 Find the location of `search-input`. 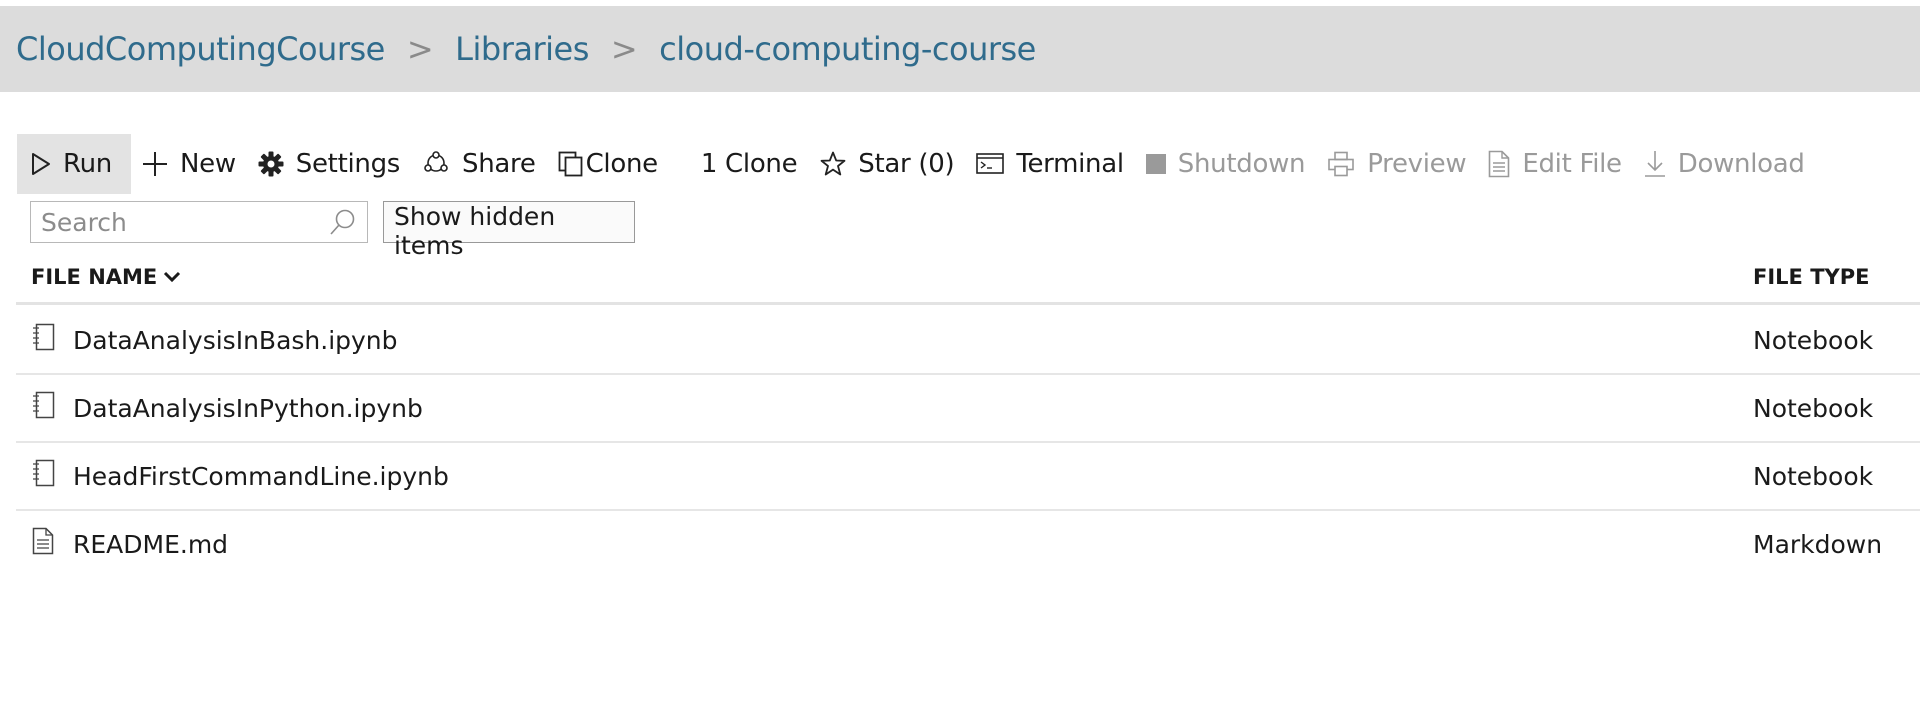

search-input is located at coordinates (180, 222).